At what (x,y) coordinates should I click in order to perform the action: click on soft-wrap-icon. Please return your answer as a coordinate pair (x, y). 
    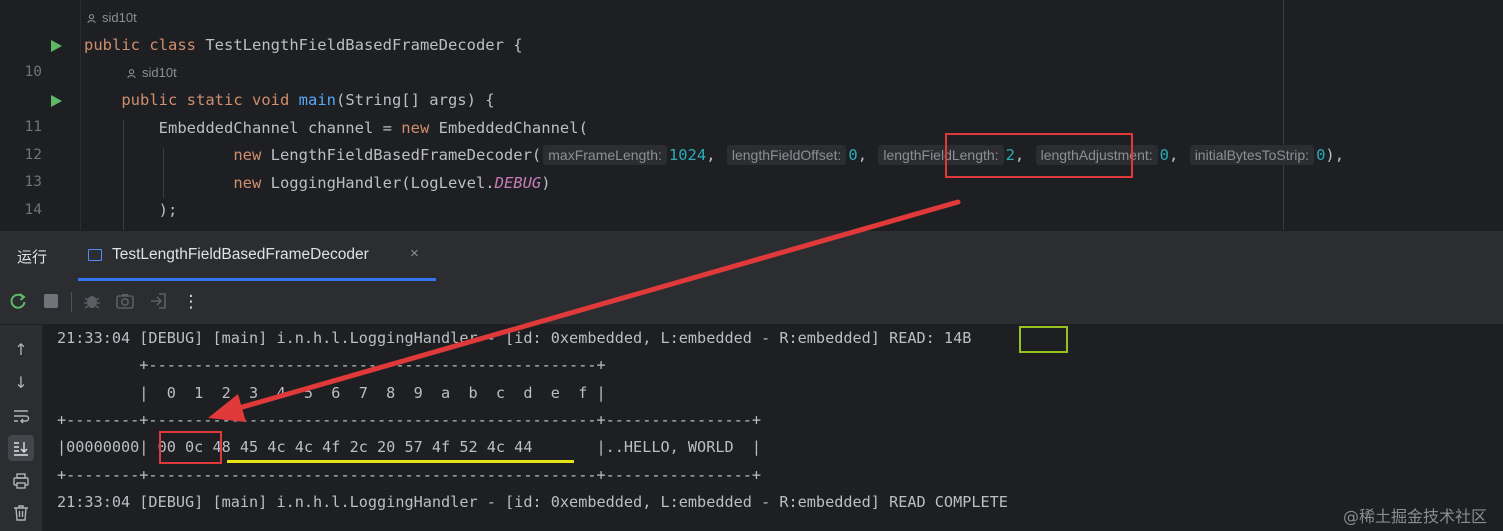
    Looking at the image, I should click on (21, 416).